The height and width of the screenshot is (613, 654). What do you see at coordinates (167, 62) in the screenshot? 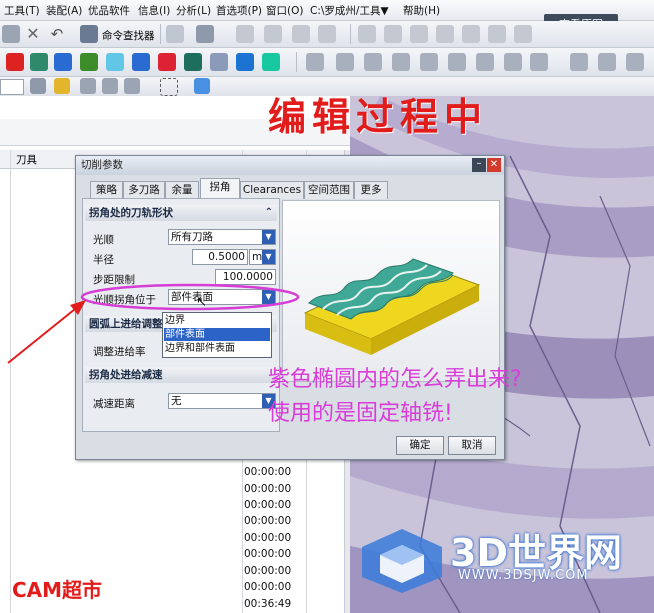
I see `method-icon` at bounding box center [167, 62].